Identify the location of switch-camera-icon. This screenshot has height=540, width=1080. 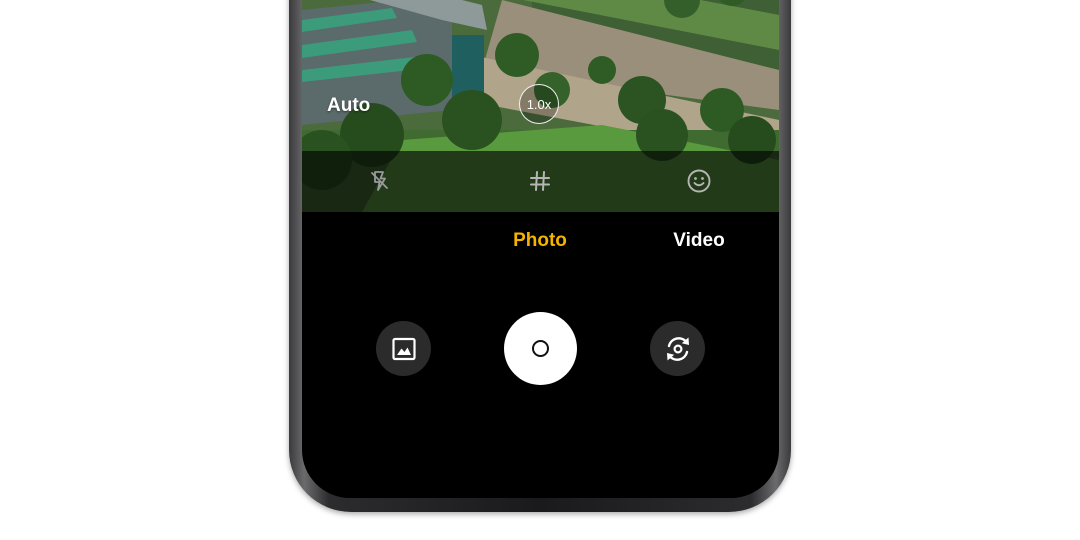
(677, 348).